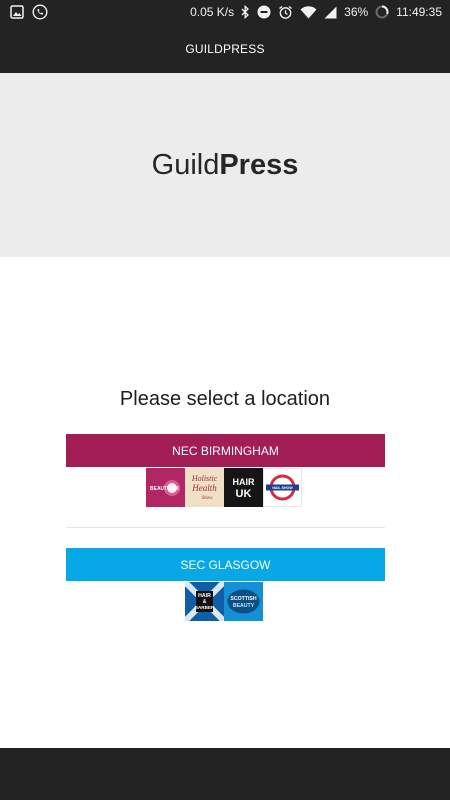  I want to click on nail-show-text: NAIL SHOW, so click(282, 488).